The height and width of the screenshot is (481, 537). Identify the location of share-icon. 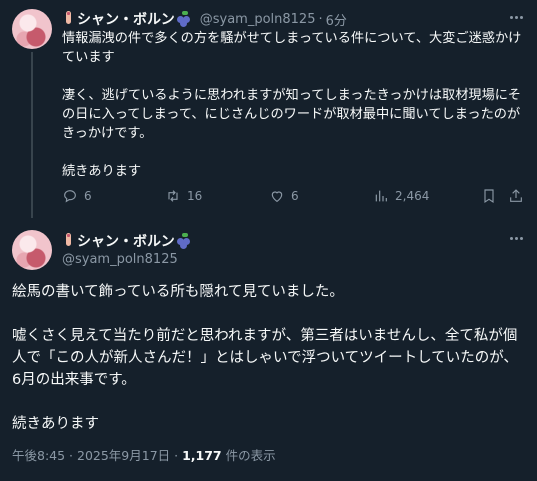
(516, 195).